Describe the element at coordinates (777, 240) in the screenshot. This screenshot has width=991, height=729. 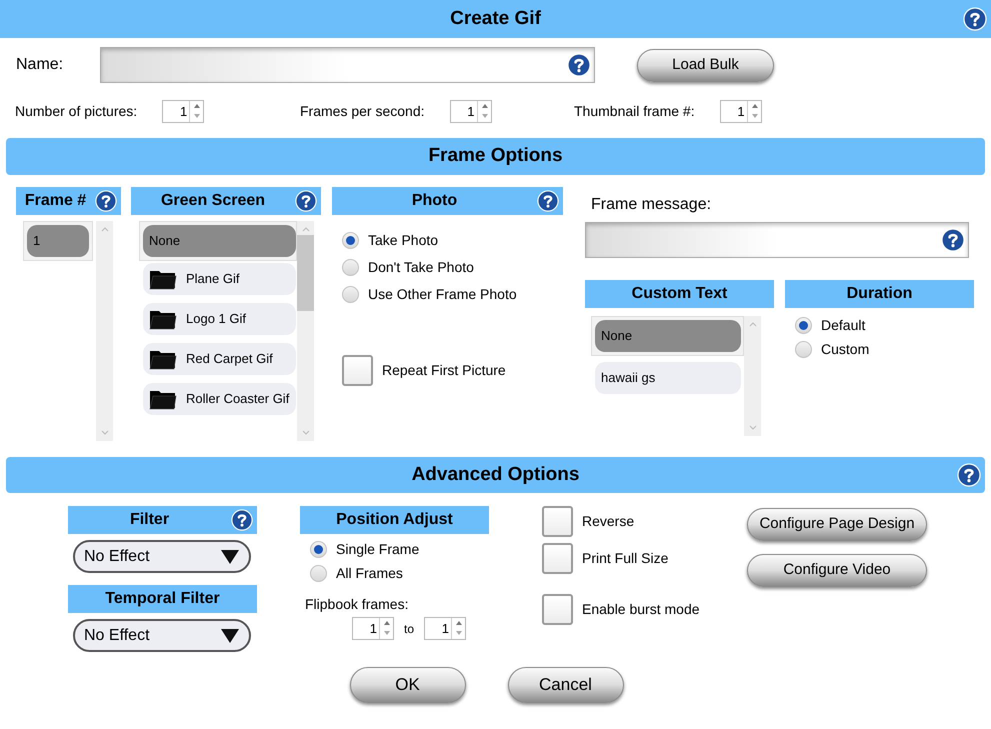
I see `frame-message-input-field` at that location.